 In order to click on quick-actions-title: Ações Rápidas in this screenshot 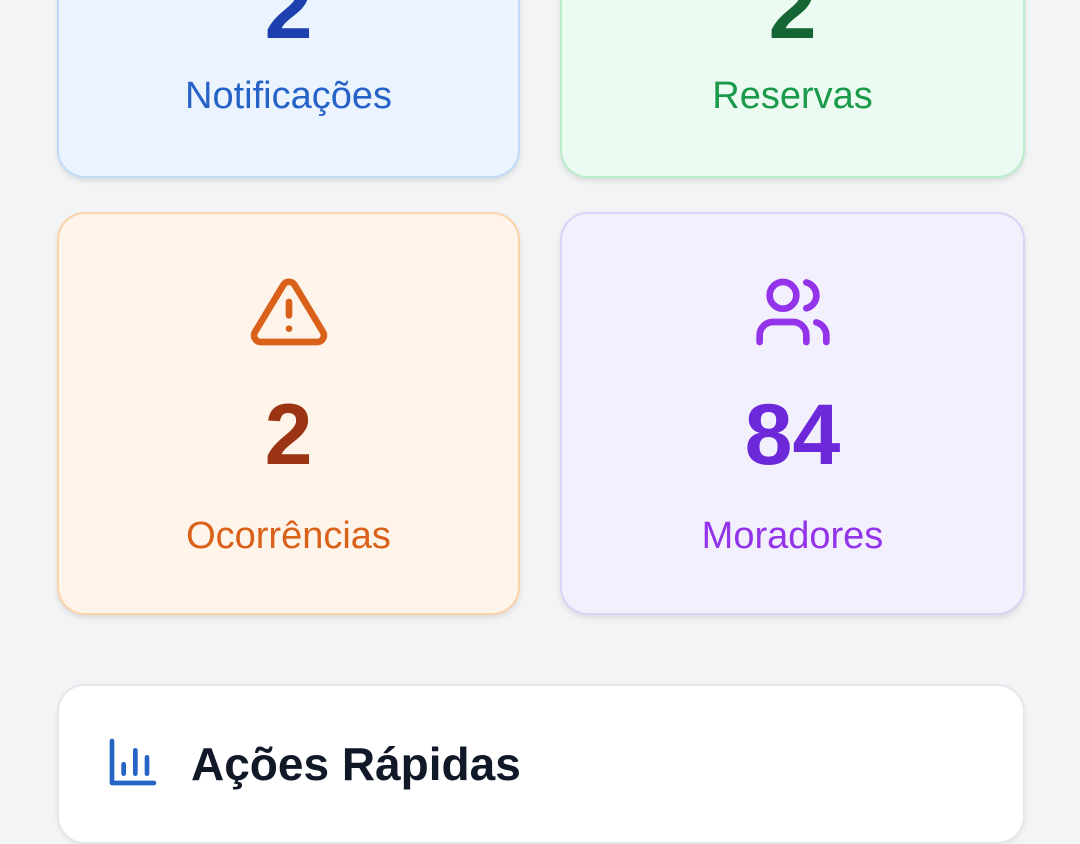, I will do `click(356, 764)`.